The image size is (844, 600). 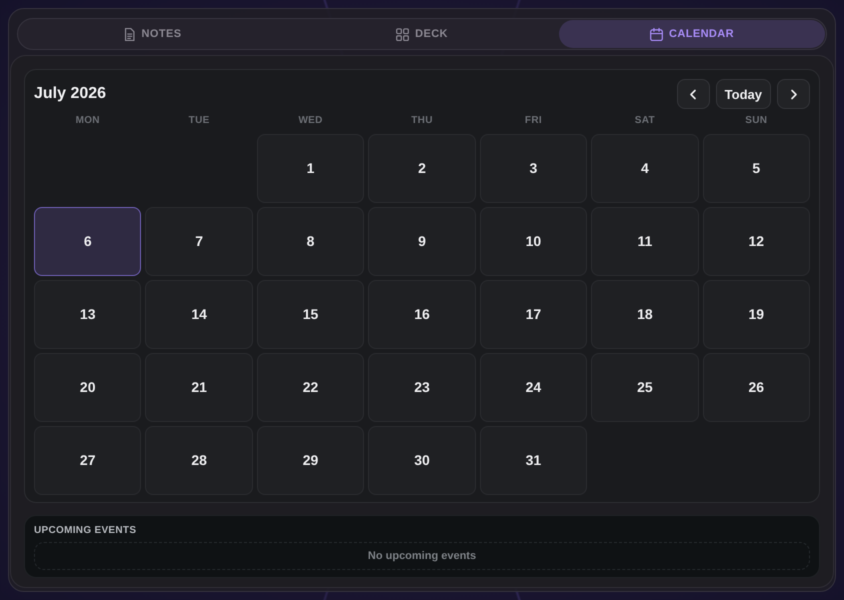 What do you see at coordinates (533, 121) in the screenshot?
I see `weekday-label: FRI` at bounding box center [533, 121].